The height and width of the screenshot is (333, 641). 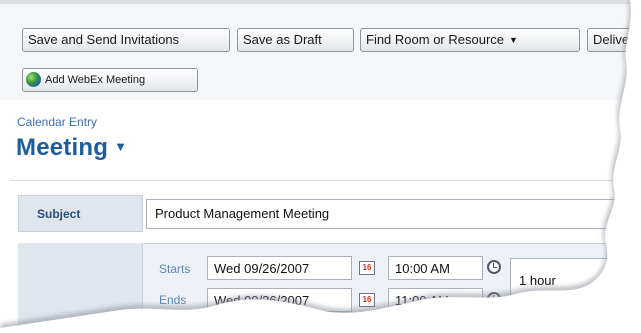 What do you see at coordinates (392, 214) in the screenshot?
I see `subject-input: Product Management Meeting` at bounding box center [392, 214].